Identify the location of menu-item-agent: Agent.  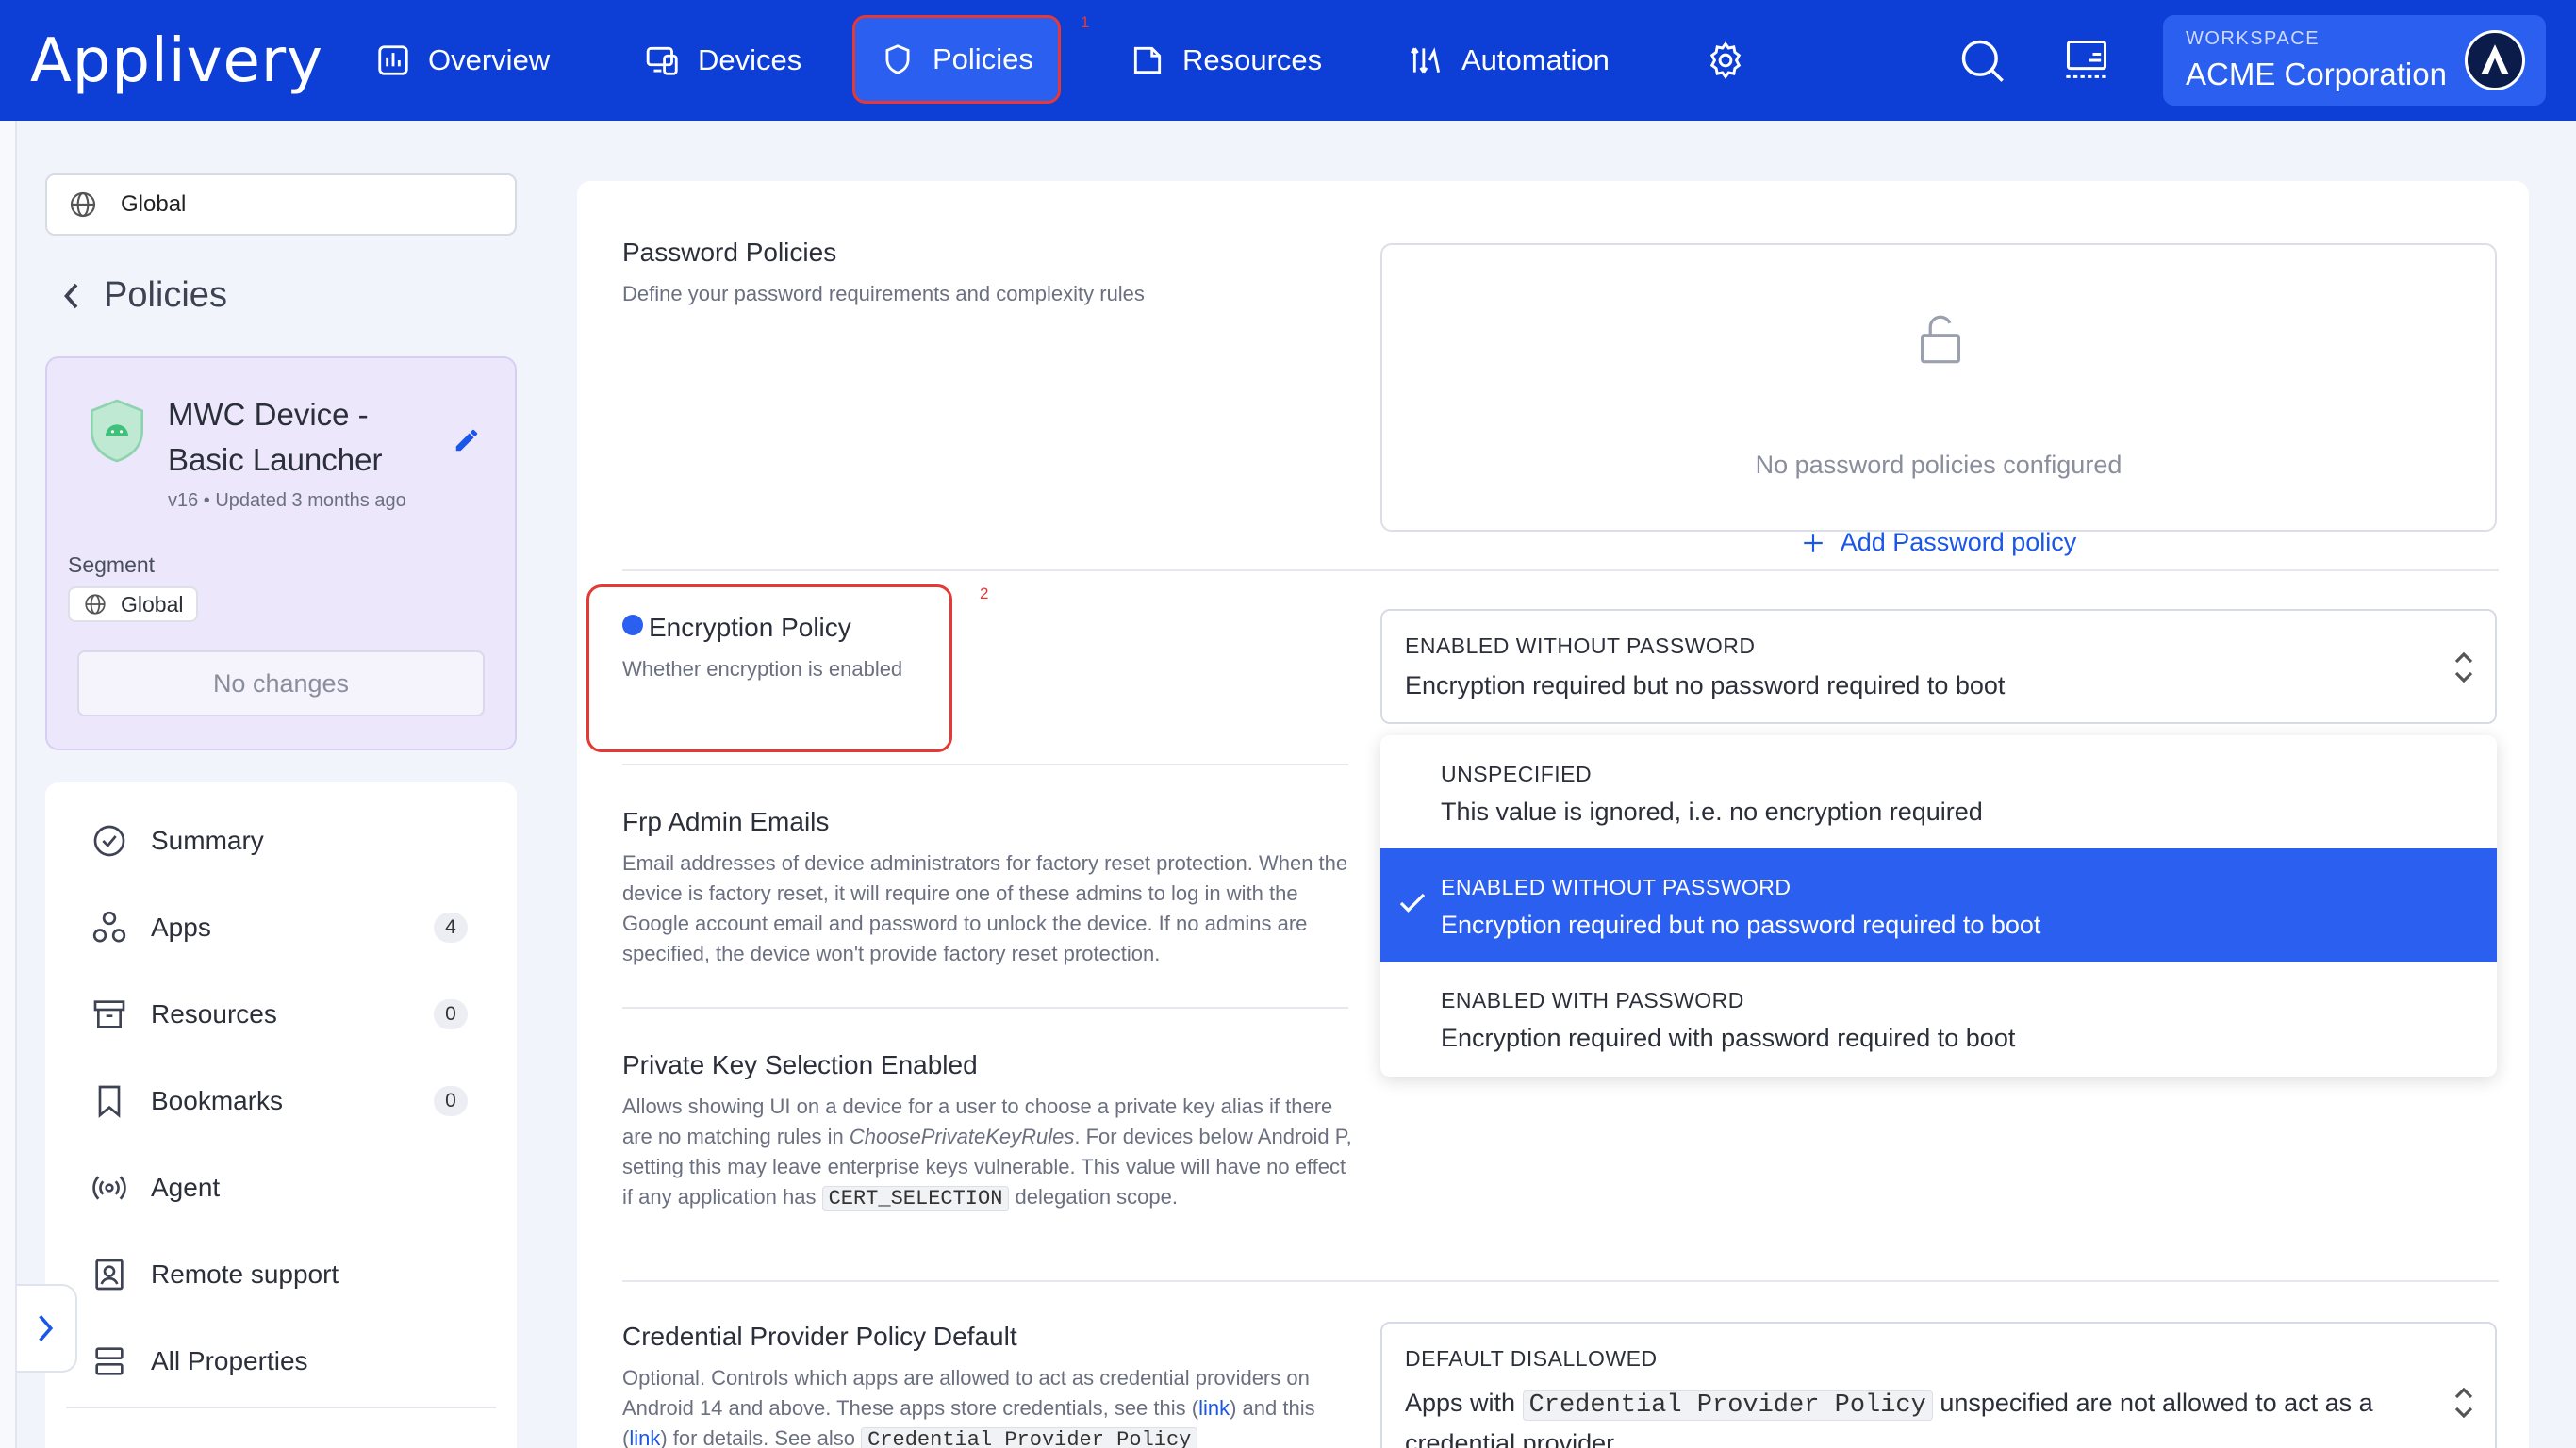
(289, 1188).